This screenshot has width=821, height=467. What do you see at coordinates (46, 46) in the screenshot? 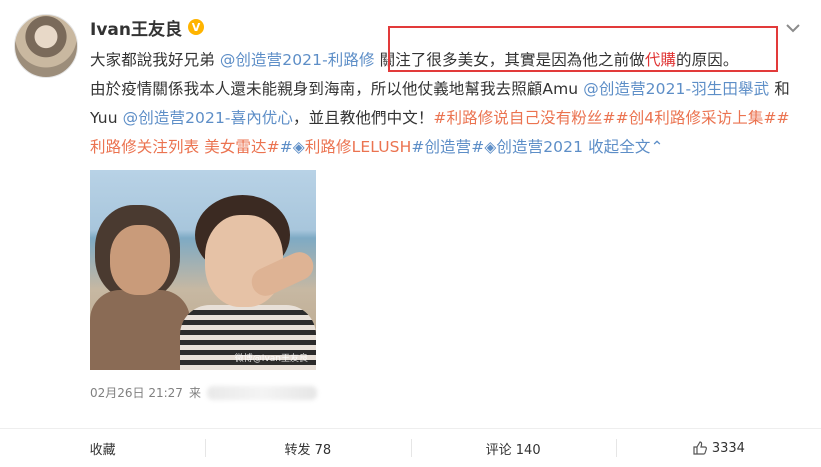
I see `avatar` at bounding box center [46, 46].